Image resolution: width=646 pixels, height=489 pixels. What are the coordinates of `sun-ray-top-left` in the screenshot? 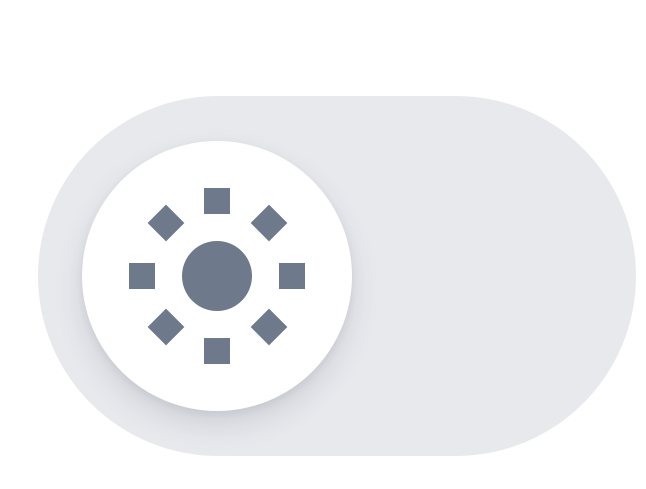 It's located at (166, 223).